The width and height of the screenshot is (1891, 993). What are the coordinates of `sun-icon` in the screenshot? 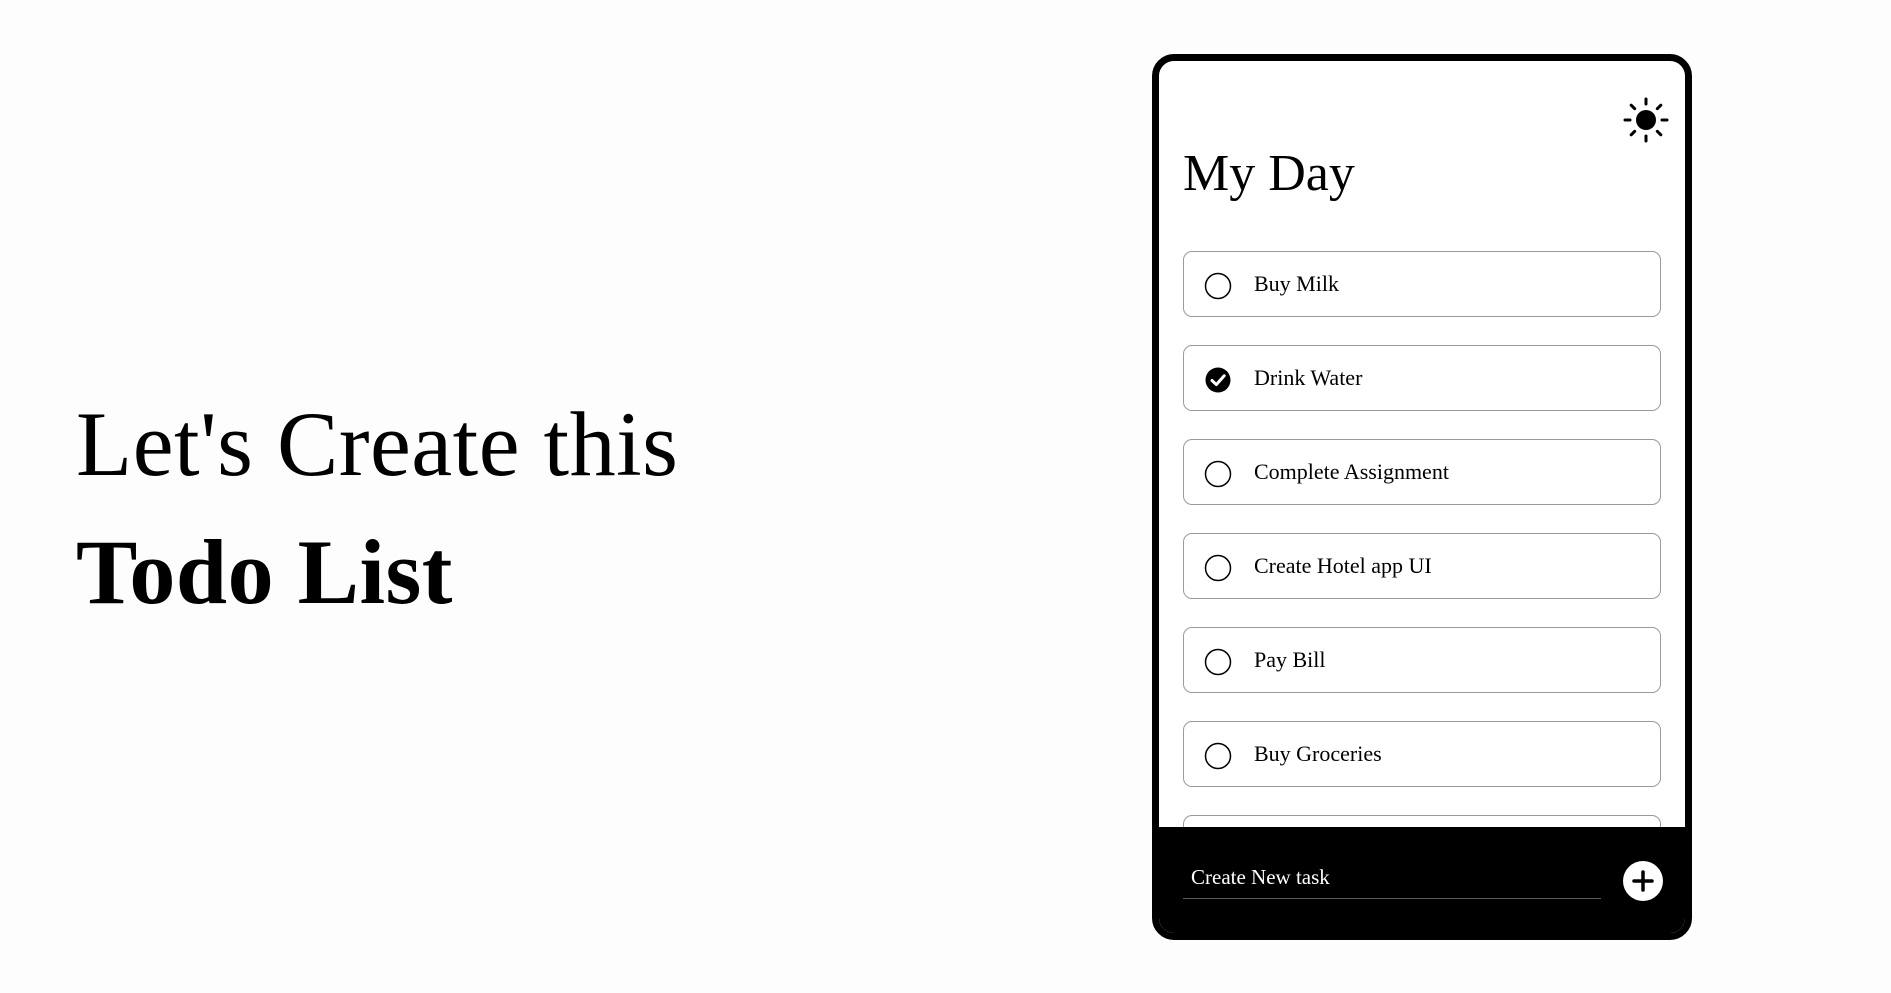 It's located at (1646, 120).